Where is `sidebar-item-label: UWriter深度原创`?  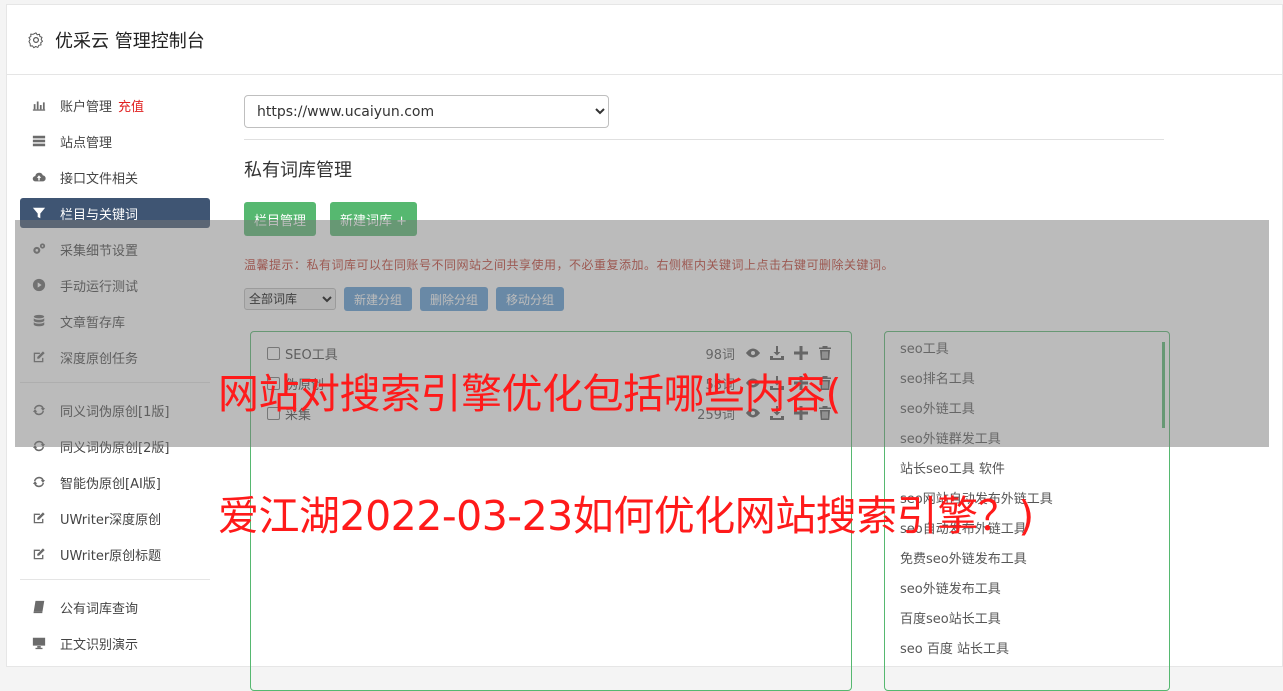 sidebar-item-label: UWriter深度原创 is located at coordinates (111, 520).